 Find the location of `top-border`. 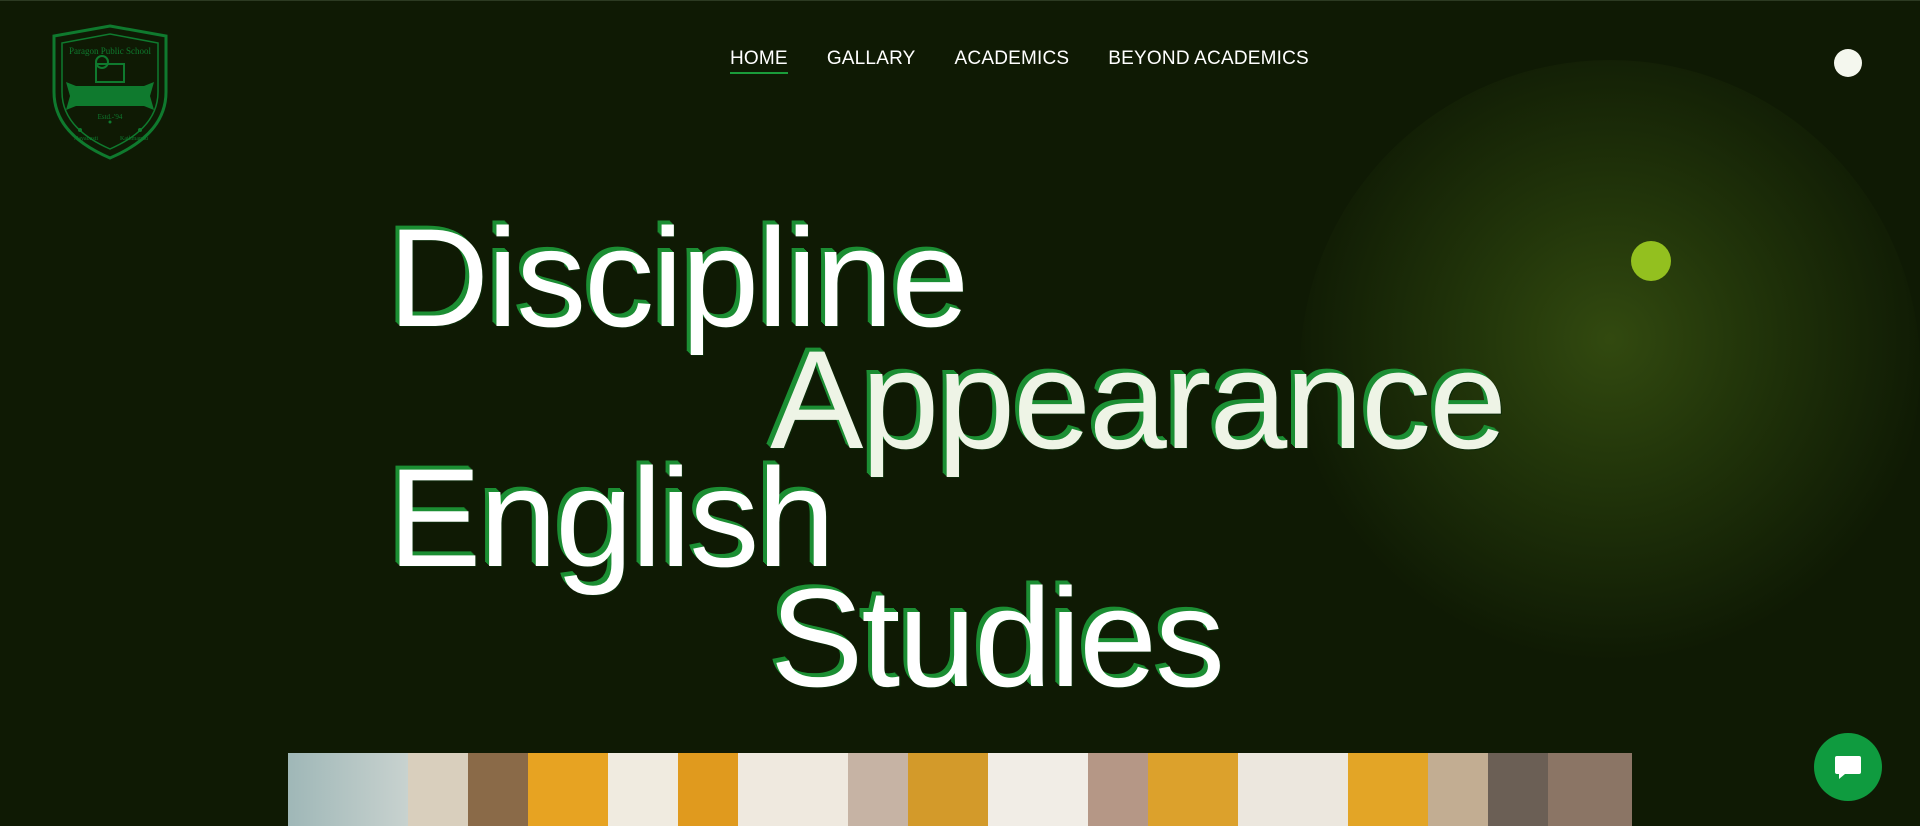

top-border is located at coordinates (960, 0).